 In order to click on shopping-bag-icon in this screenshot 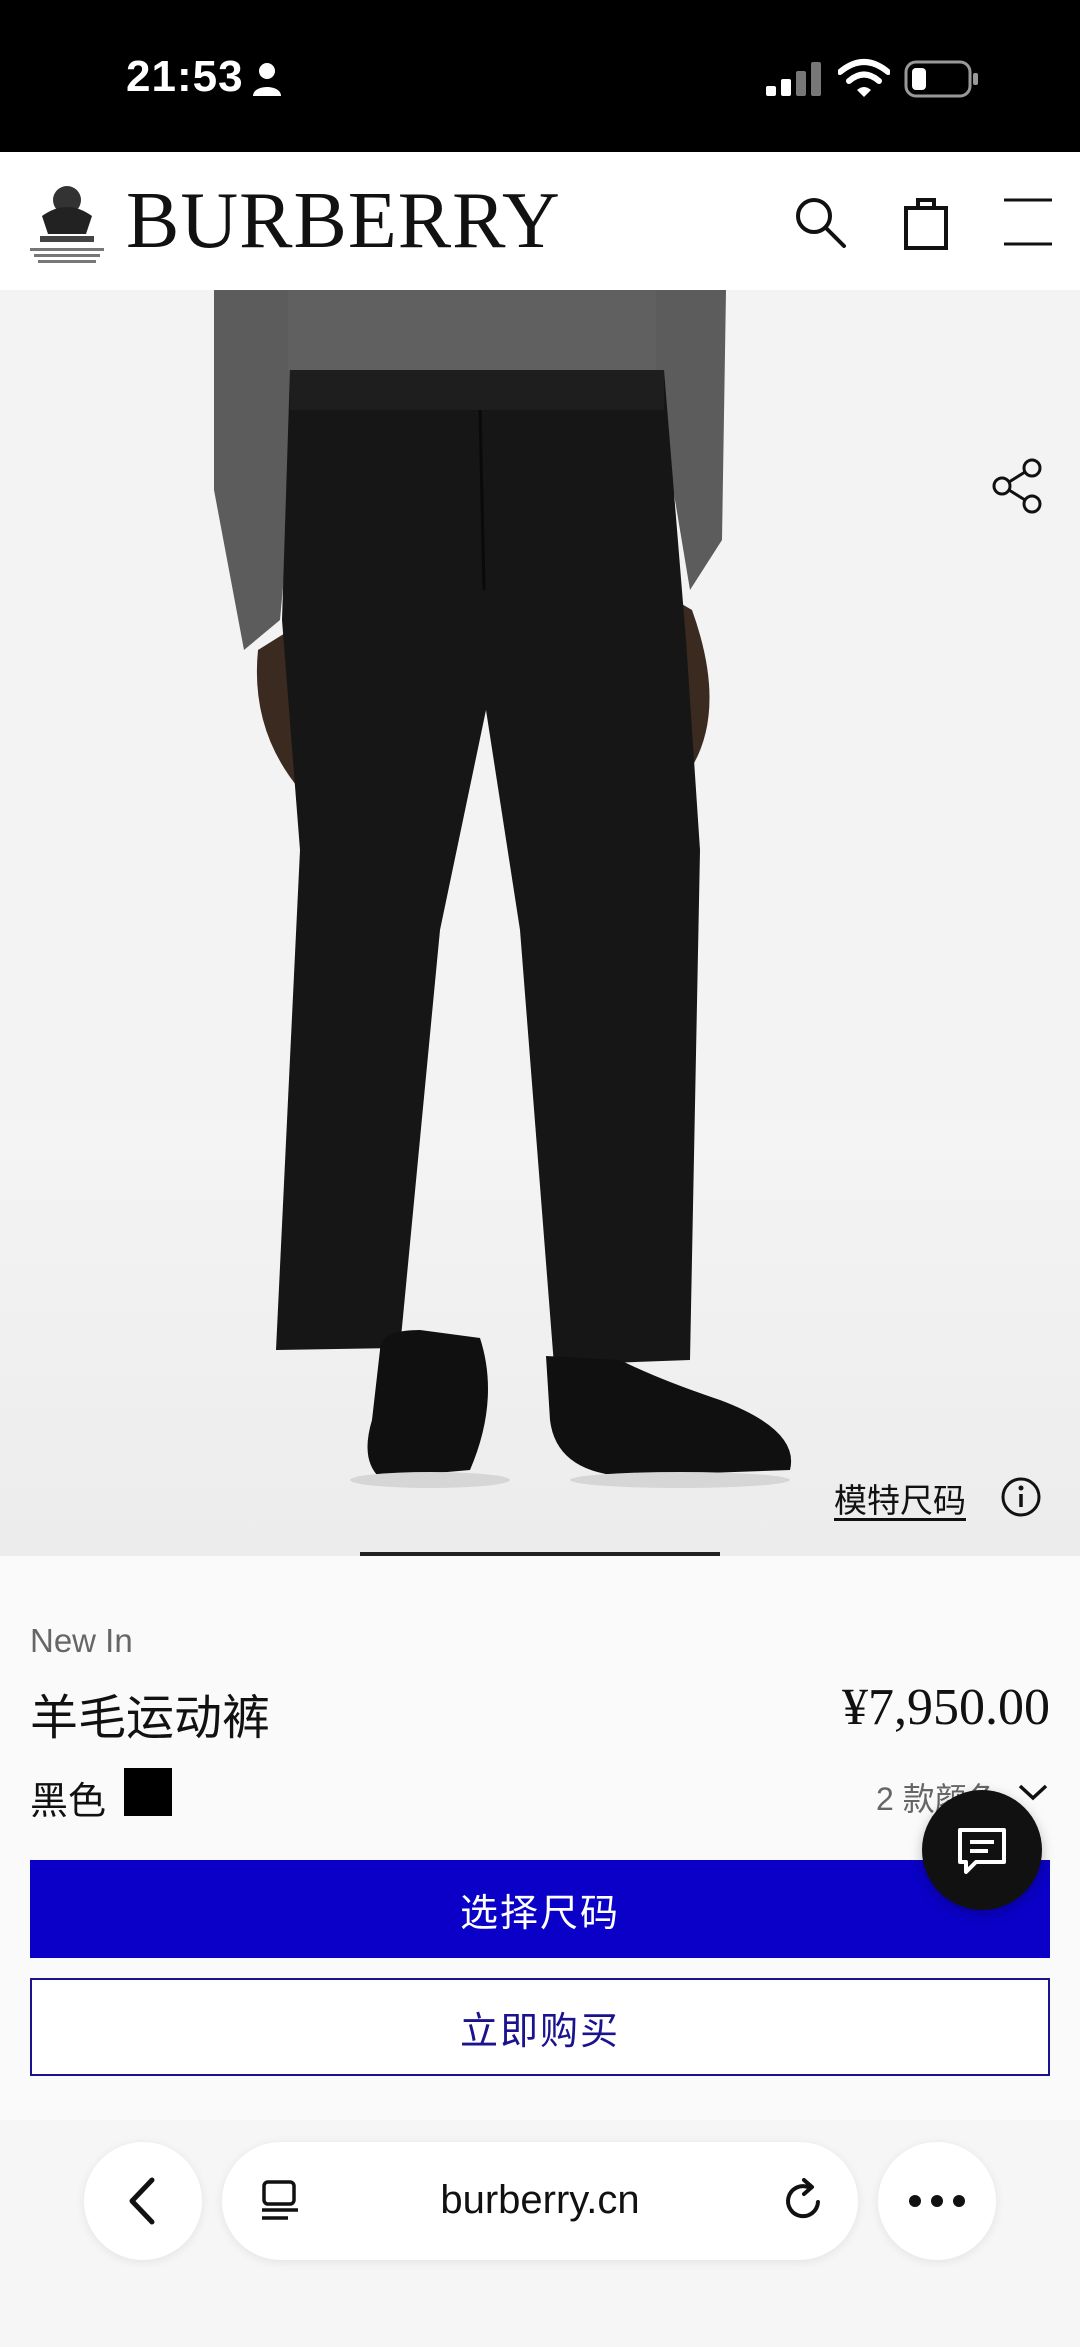, I will do `click(926, 222)`.